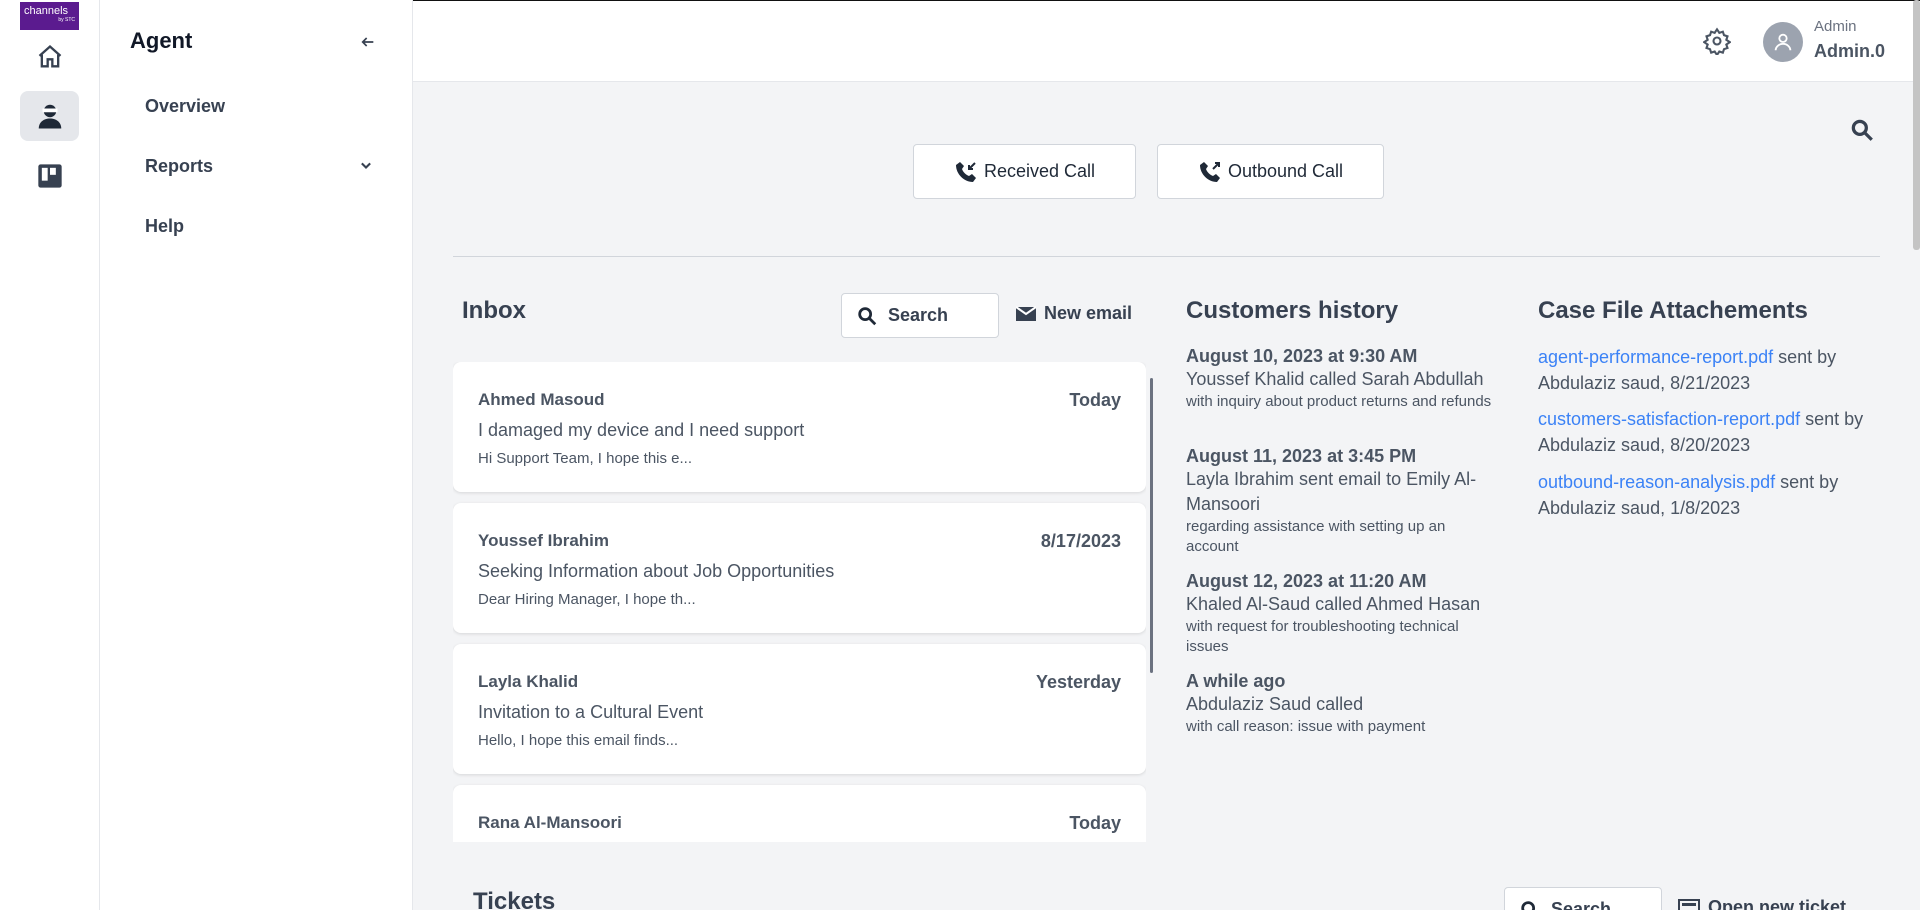 The image size is (1920, 910). What do you see at coordinates (1777, 903) in the screenshot?
I see `new-ticket-label: Open new ticket` at bounding box center [1777, 903].